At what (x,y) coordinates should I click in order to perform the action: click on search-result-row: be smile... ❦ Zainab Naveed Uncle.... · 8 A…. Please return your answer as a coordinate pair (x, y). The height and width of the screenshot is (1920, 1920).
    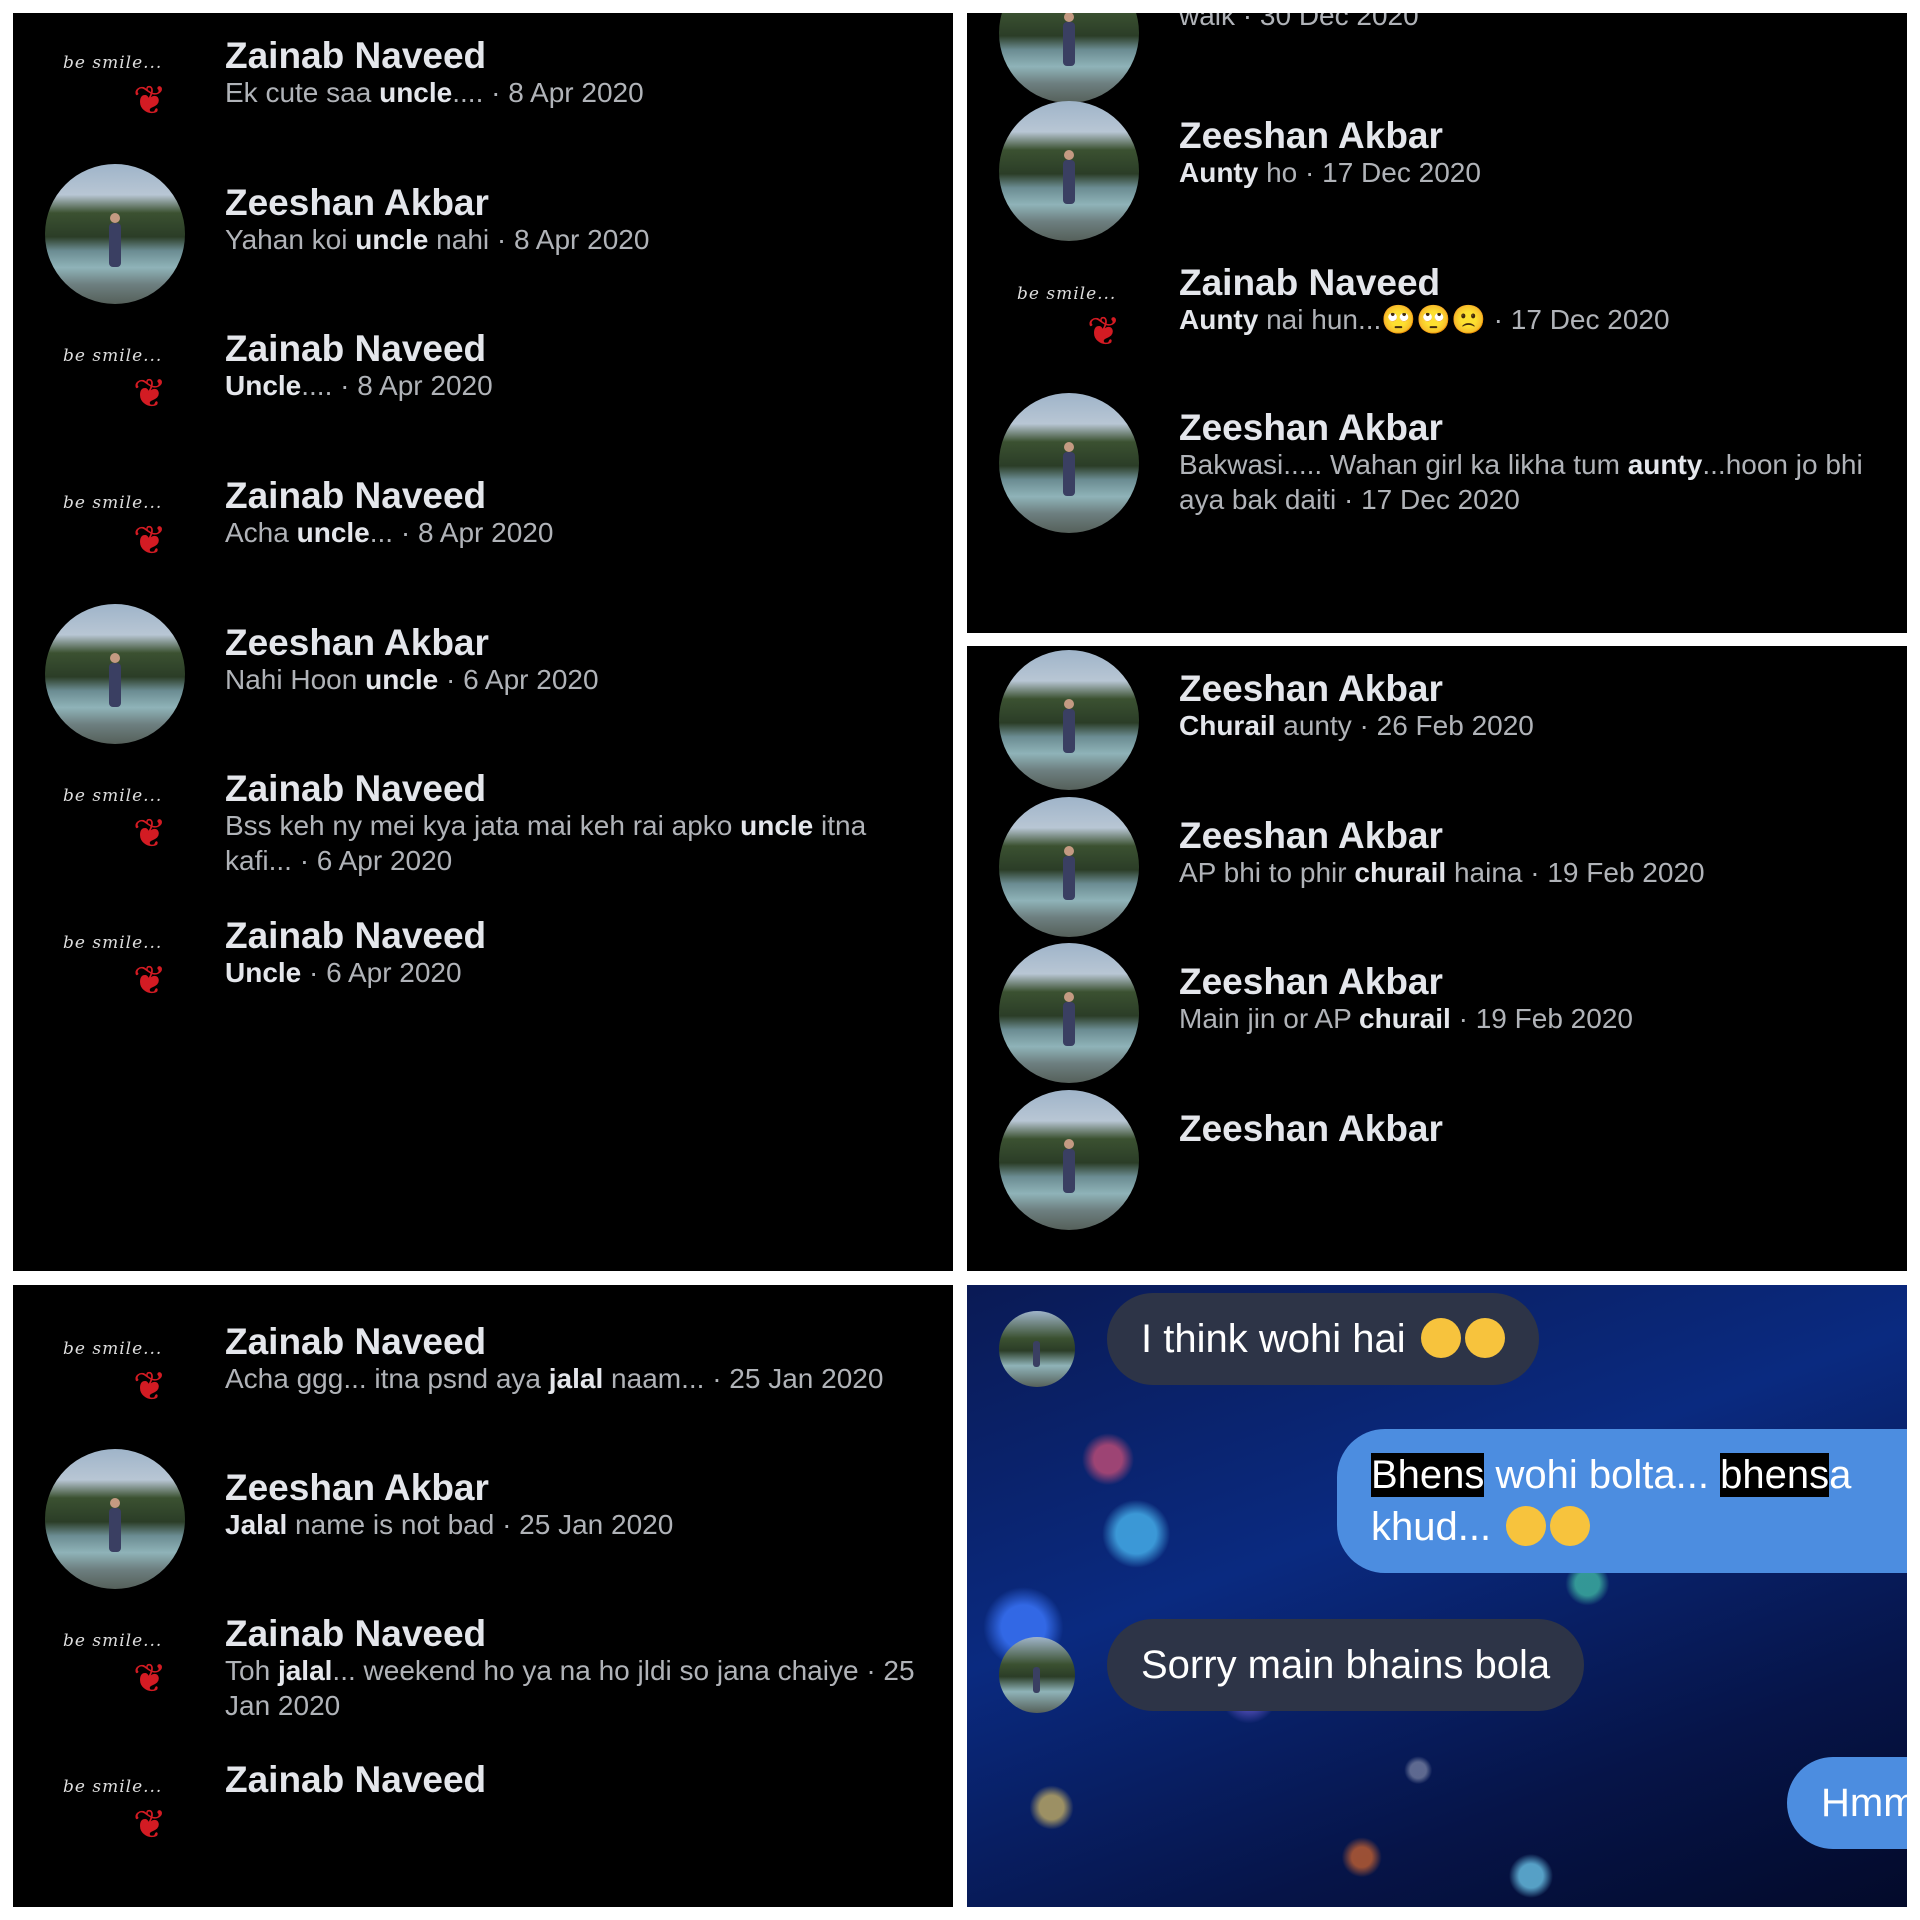
    Looking at the image, I should click on (483, 381).